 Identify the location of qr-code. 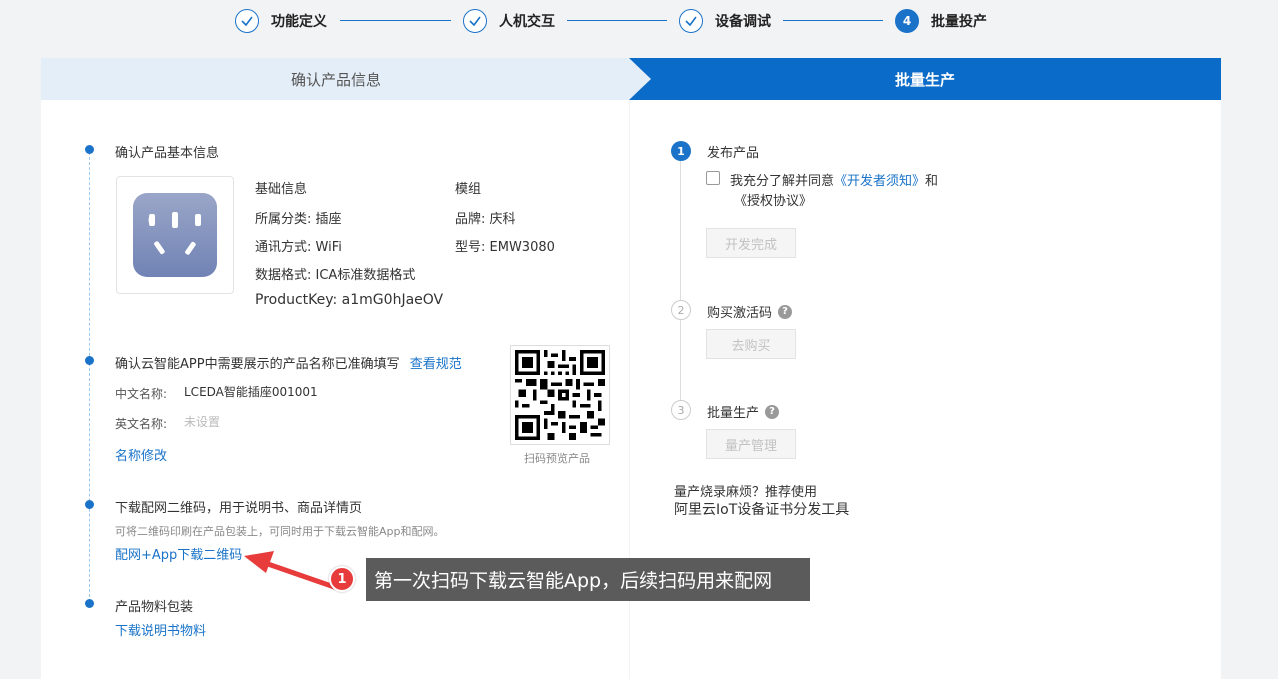
(560, 395).